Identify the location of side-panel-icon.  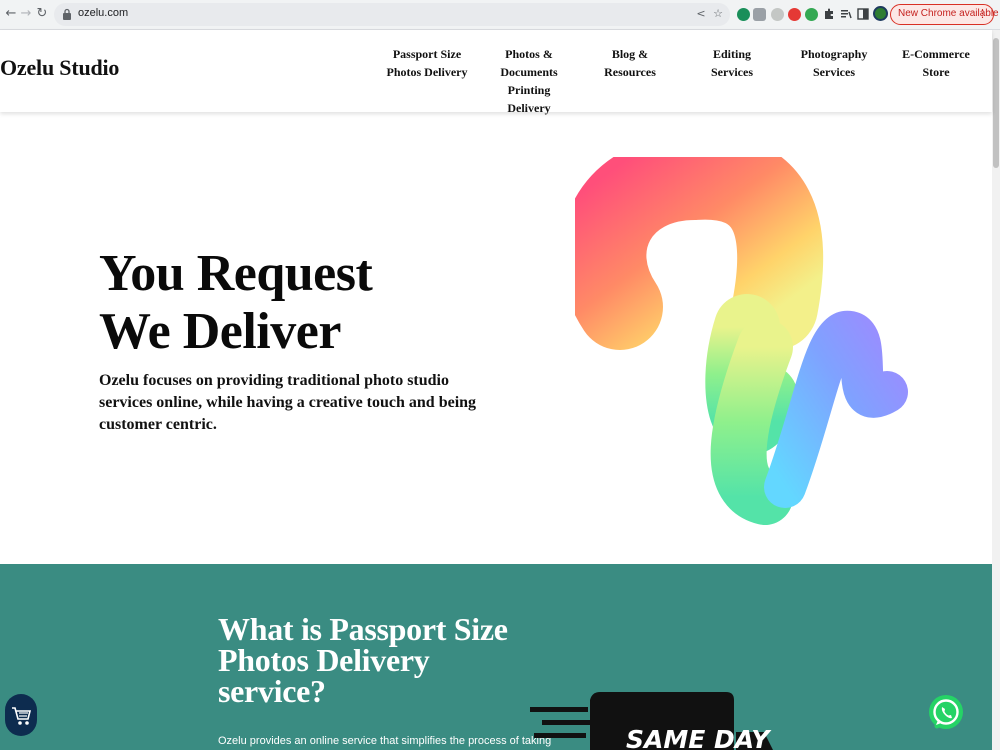
(863, 14).